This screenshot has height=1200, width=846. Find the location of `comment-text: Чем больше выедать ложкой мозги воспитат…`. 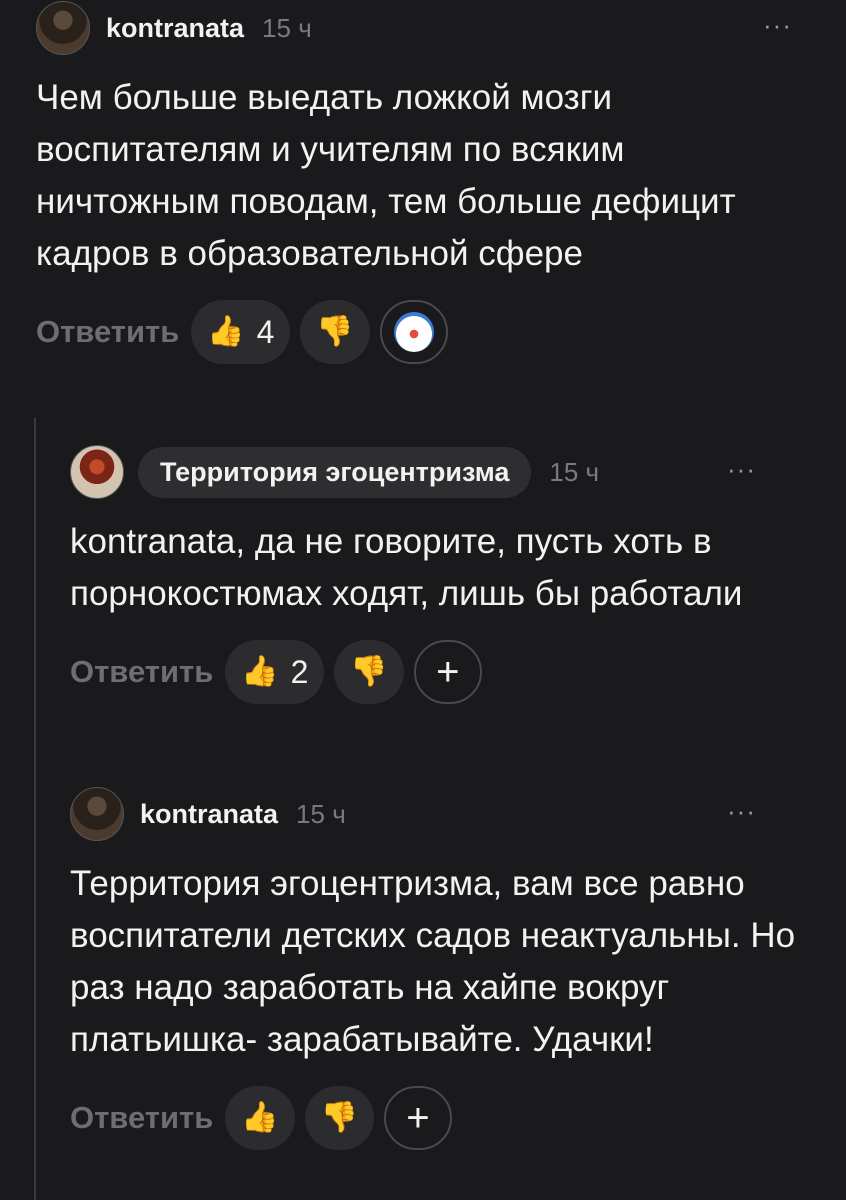

comment-text: Чем больше выедать ложкой мозги воспитат… is located at coordinates (386, 175).